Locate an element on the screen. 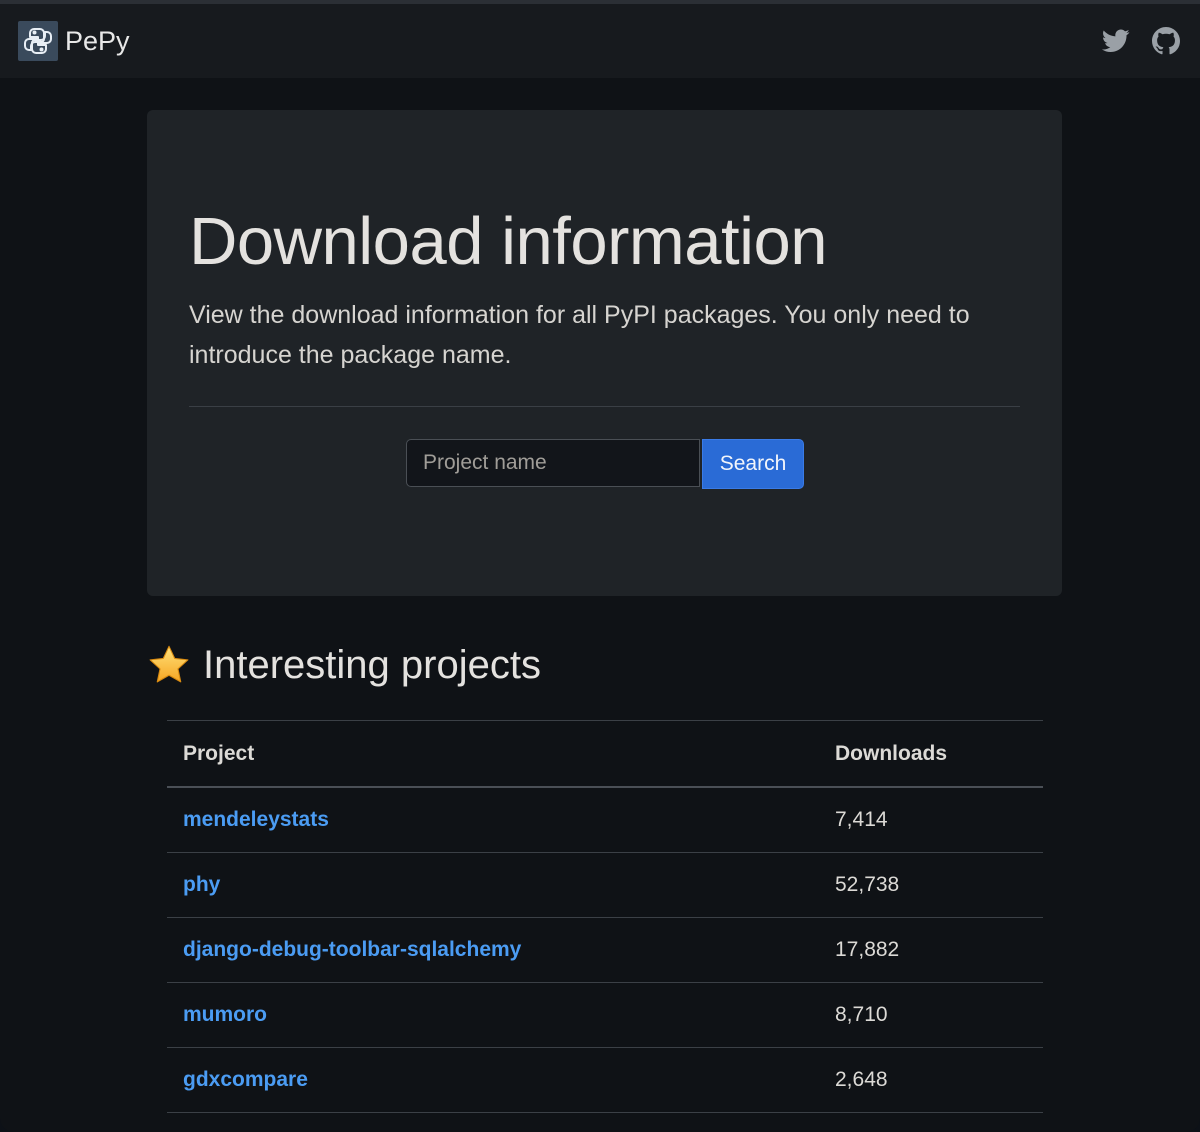 The height and width of the screenshot is (1132, 1200). table-row: phy 52,738 is located at coordinates (605, 885).